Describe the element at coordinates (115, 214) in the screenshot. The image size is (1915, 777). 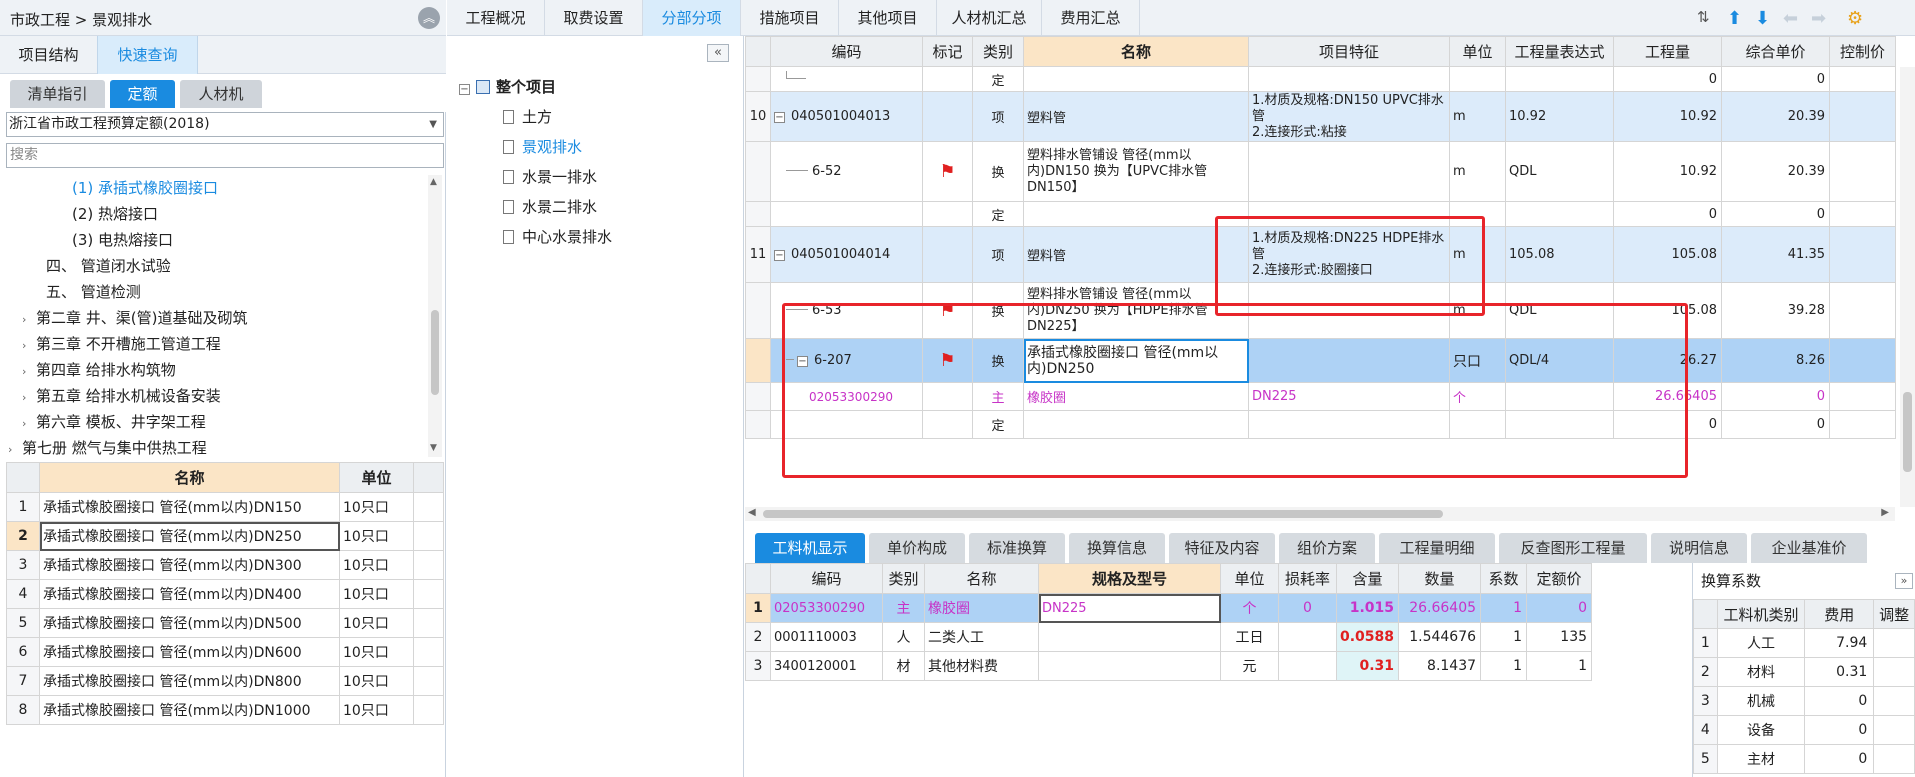
I see `tree-node: (2) 热熔接口` at that location.